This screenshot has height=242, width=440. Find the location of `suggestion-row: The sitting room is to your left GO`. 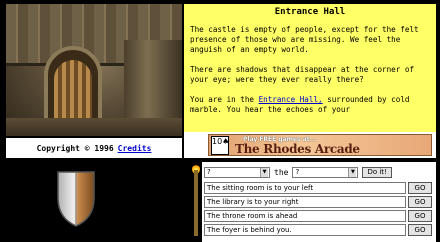

suggestion-row: The sitting room is to your left GO is located at coordinates (319, 188).